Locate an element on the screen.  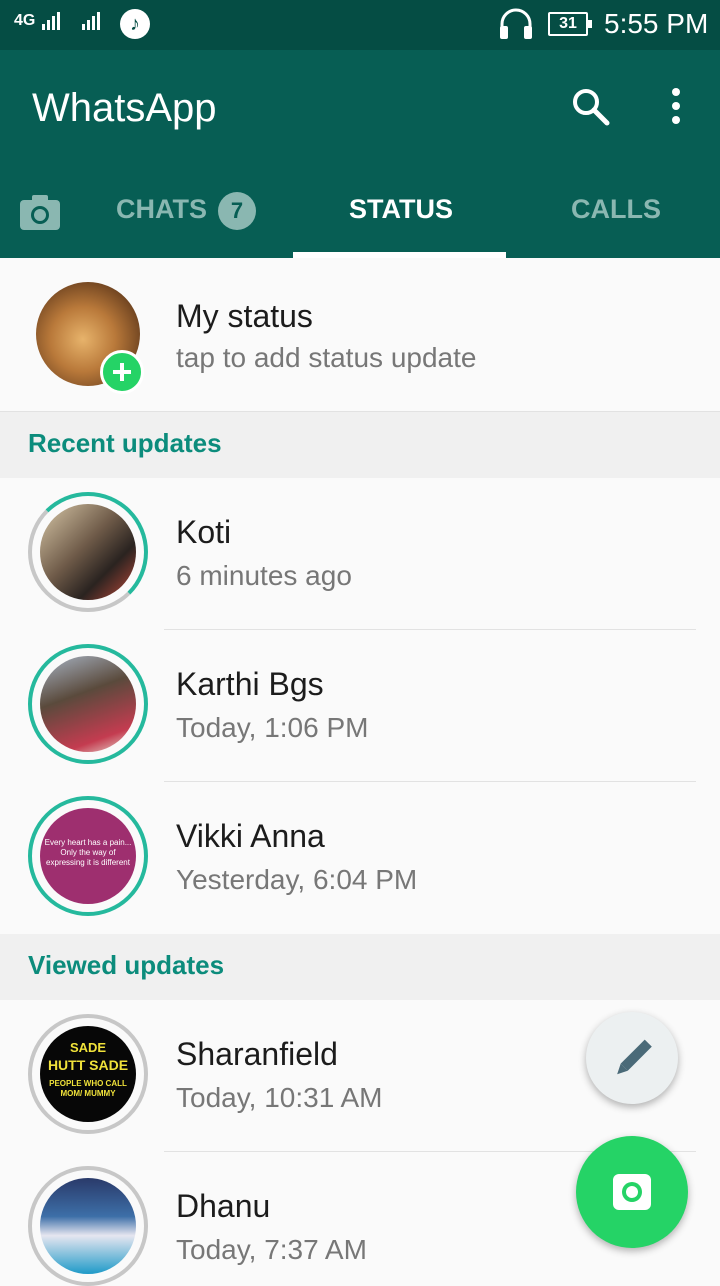
search-icon is located at coordinates (590, 106).